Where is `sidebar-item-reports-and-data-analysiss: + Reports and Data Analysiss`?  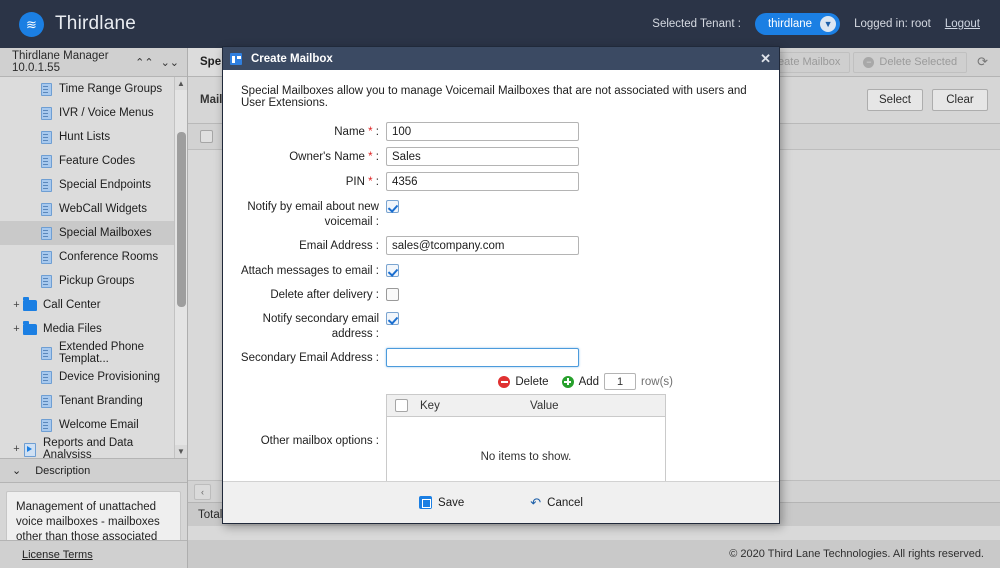 sidebar-item-reports-and-data-analysiss: + Reports and Data Analysiss is located at coordinates (93, 448).